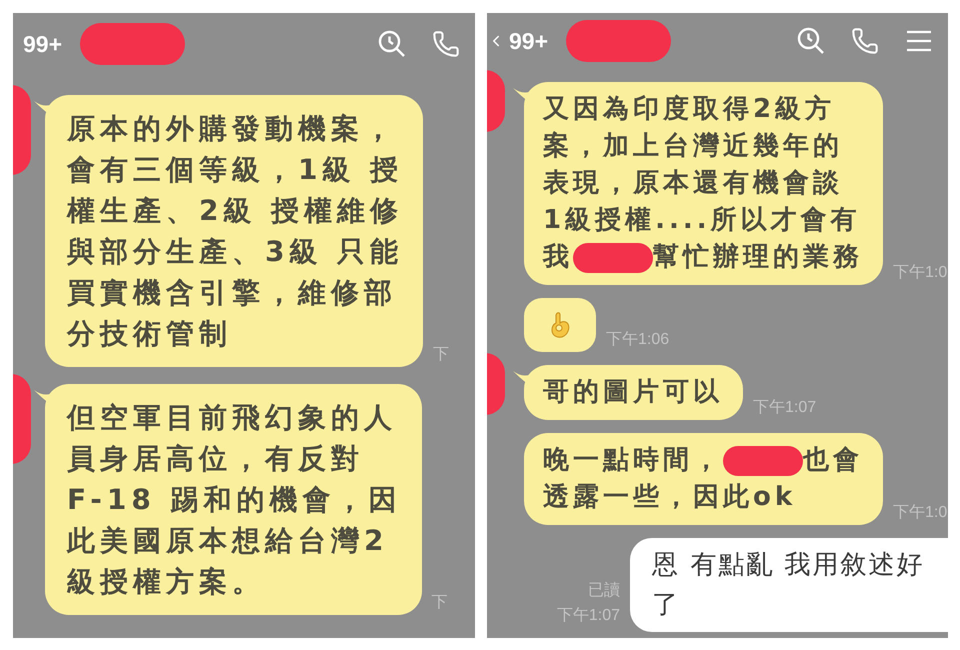 Image resolution: width=960 pixels, height=650 pixels. What do you see at coordinates (703, 184) in the screenshot?
I see `message-text: 又因為印度取得2級方 案，加上台灣近幾年的 表現，原本還有機會談 1級授權....所以才會有 我 幫忙辦理的業務` at bounding box center [703, 184].